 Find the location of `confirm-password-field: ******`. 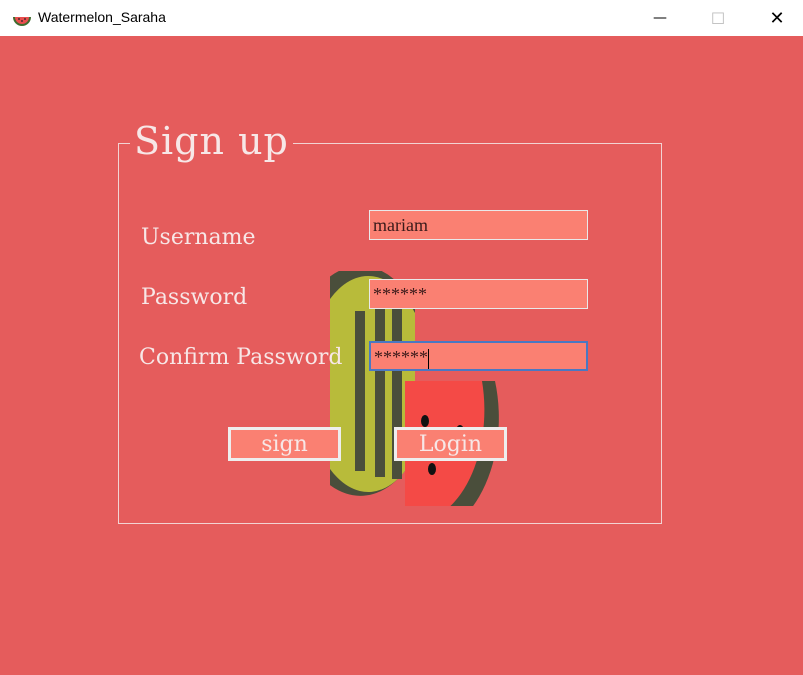

confirm-password-field: ****** is located at coordinates (478, 356).